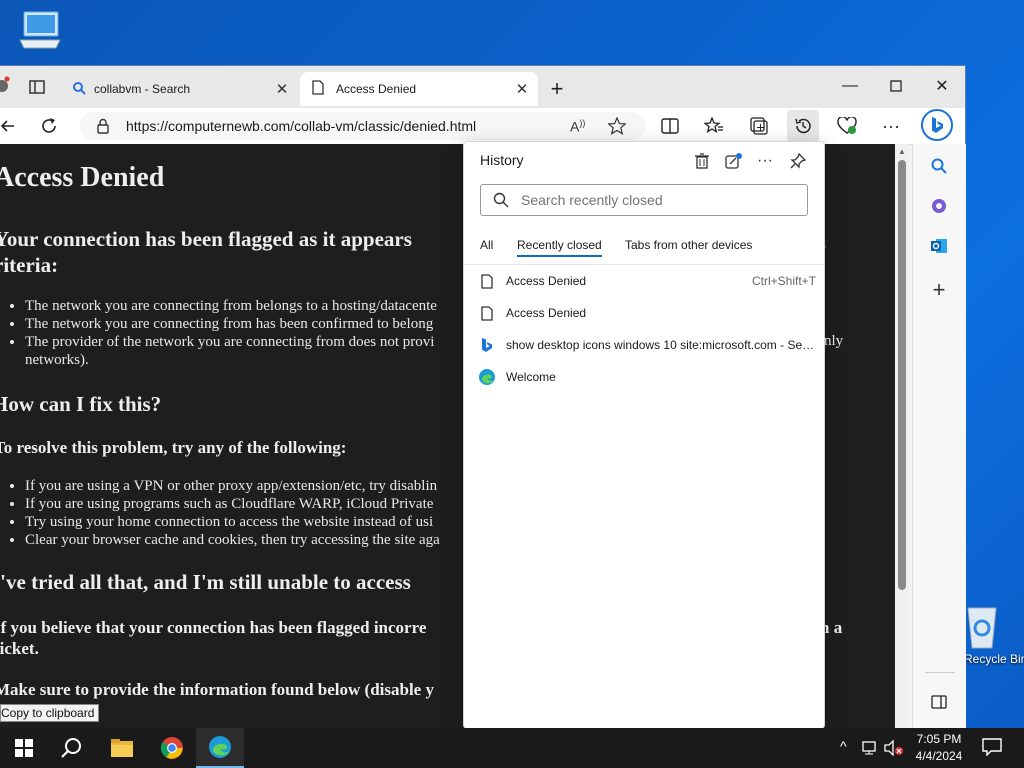 The image size is (1024, 768). What do you see at coordinates (939, 206) in the screenshot?
I see `sidebar-copilot-icon` at bounding box center [939, 206].